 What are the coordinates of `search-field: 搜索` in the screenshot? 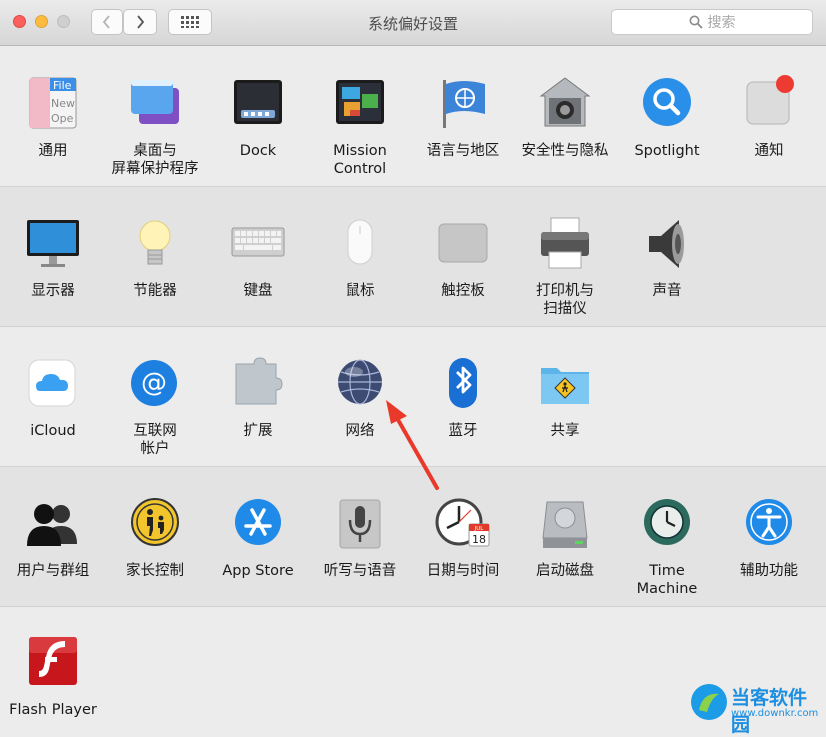 It's located at (712, 22).